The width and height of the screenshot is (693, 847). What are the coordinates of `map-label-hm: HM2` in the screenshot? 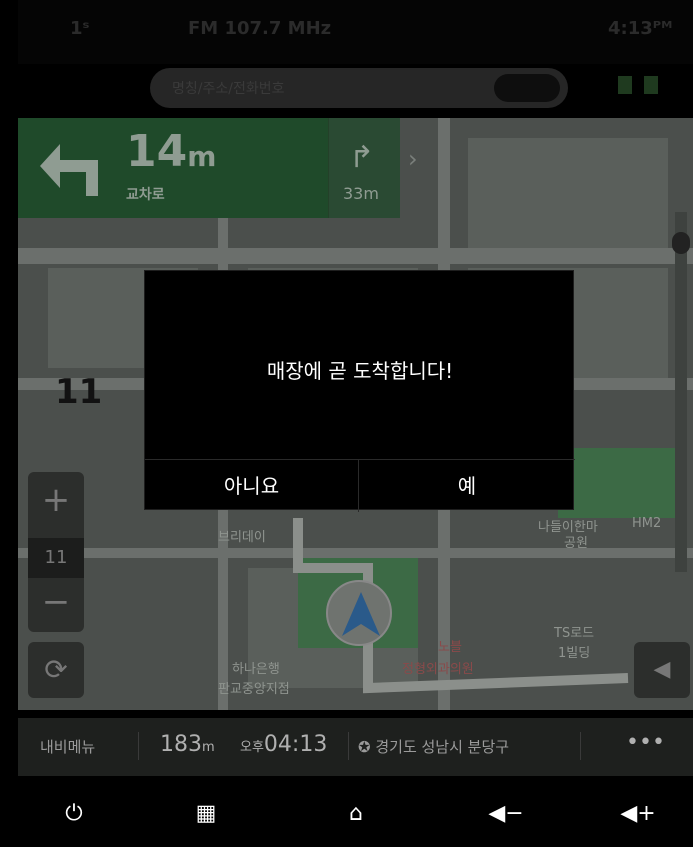 It's located at (647, 523).